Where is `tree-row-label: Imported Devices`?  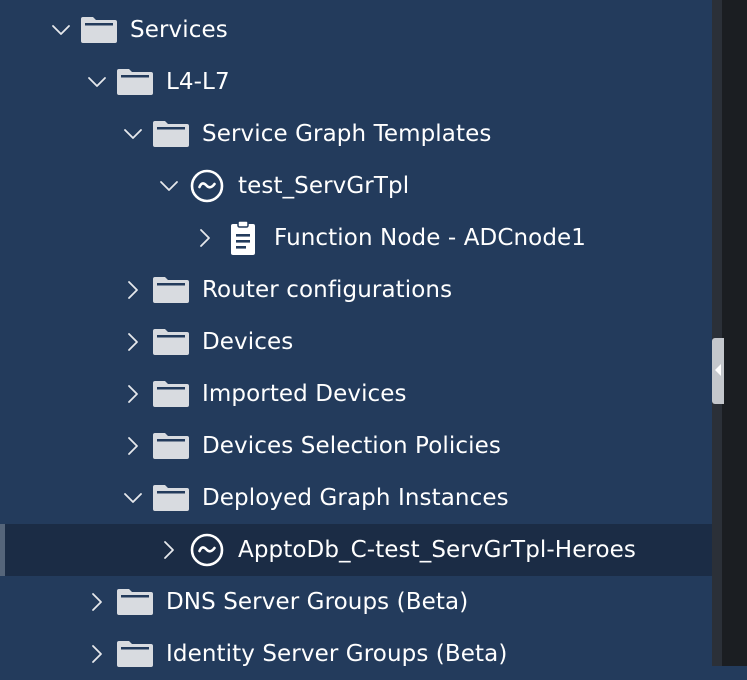
tree-row-label: Imported Devices is located at coordinates (304, 394).